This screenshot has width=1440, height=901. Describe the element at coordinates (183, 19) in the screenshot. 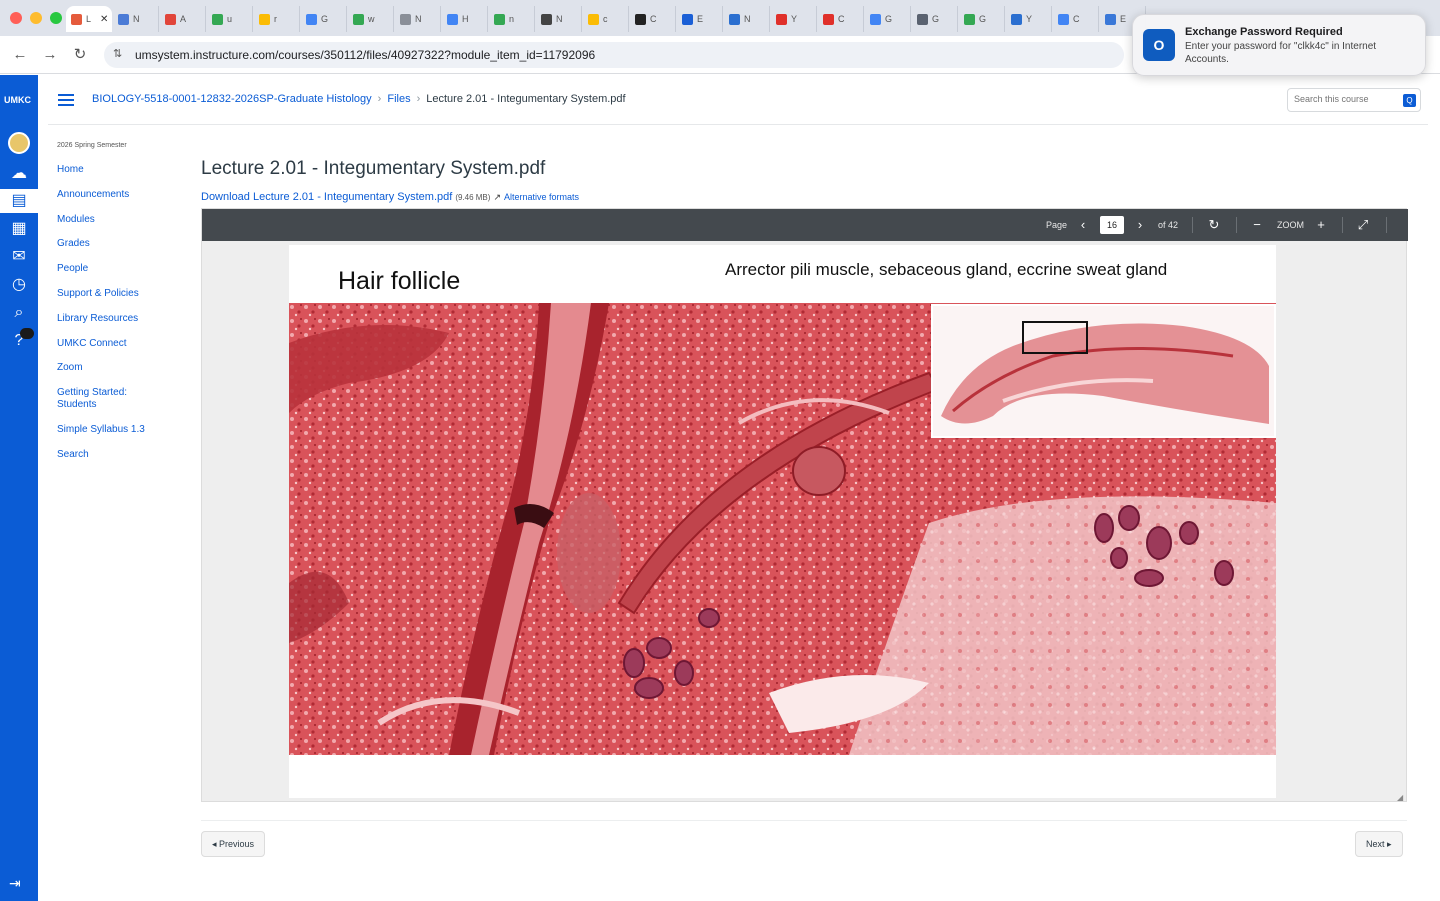

I see `browser-tab: A` at that location.